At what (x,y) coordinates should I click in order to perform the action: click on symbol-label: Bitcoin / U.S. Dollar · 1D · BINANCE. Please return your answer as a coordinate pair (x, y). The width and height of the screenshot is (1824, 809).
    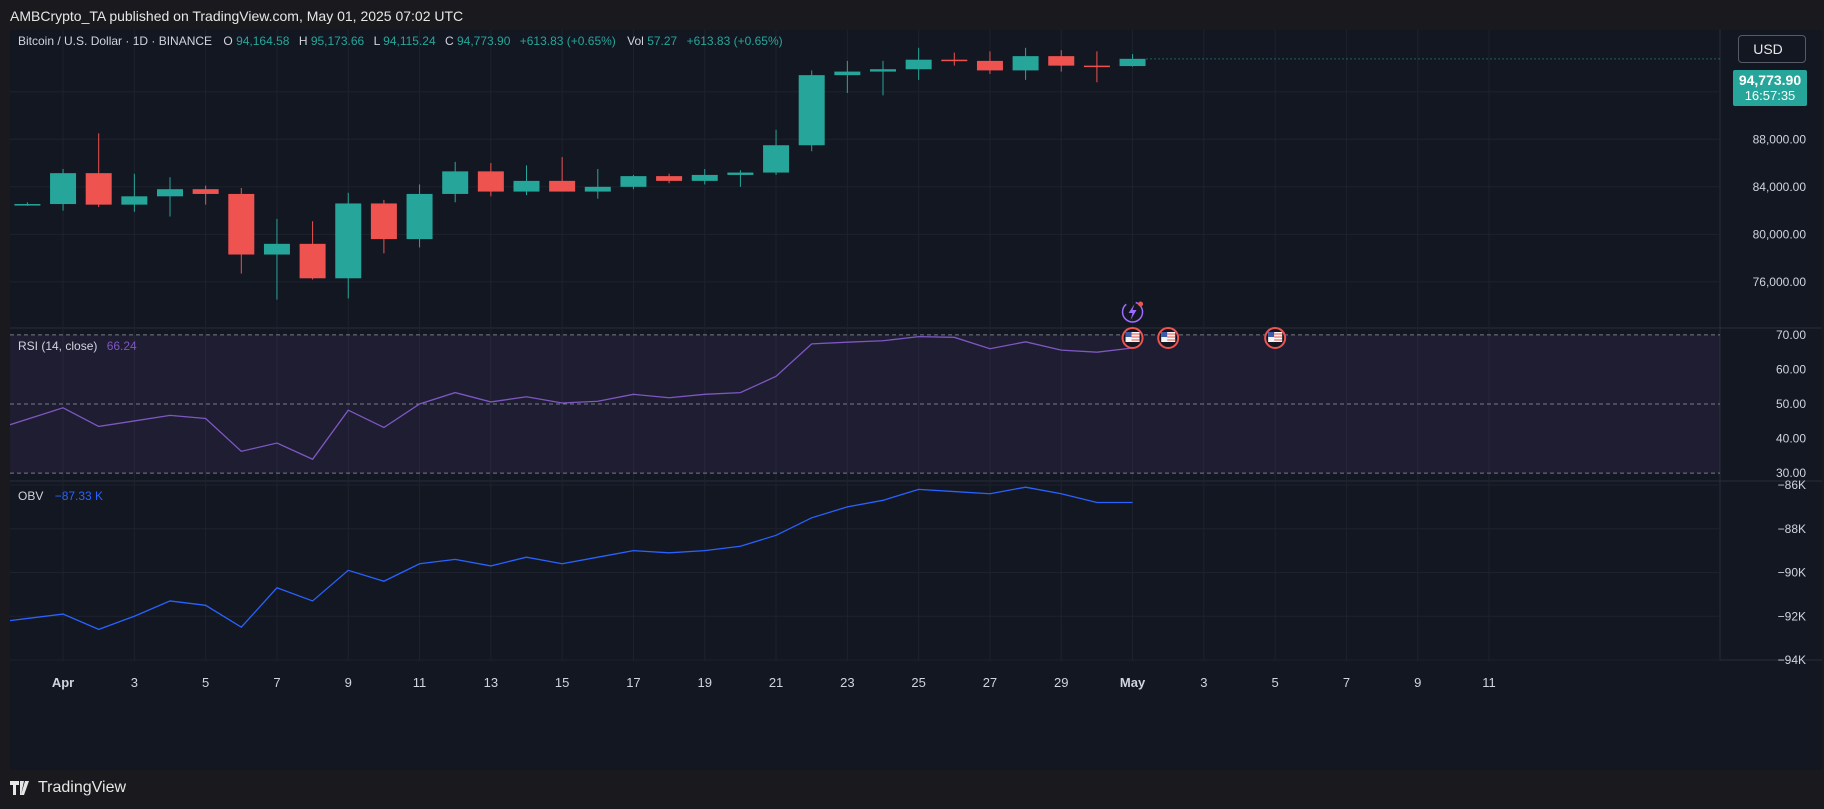
    Looking at the image, I should click on (115, 41).